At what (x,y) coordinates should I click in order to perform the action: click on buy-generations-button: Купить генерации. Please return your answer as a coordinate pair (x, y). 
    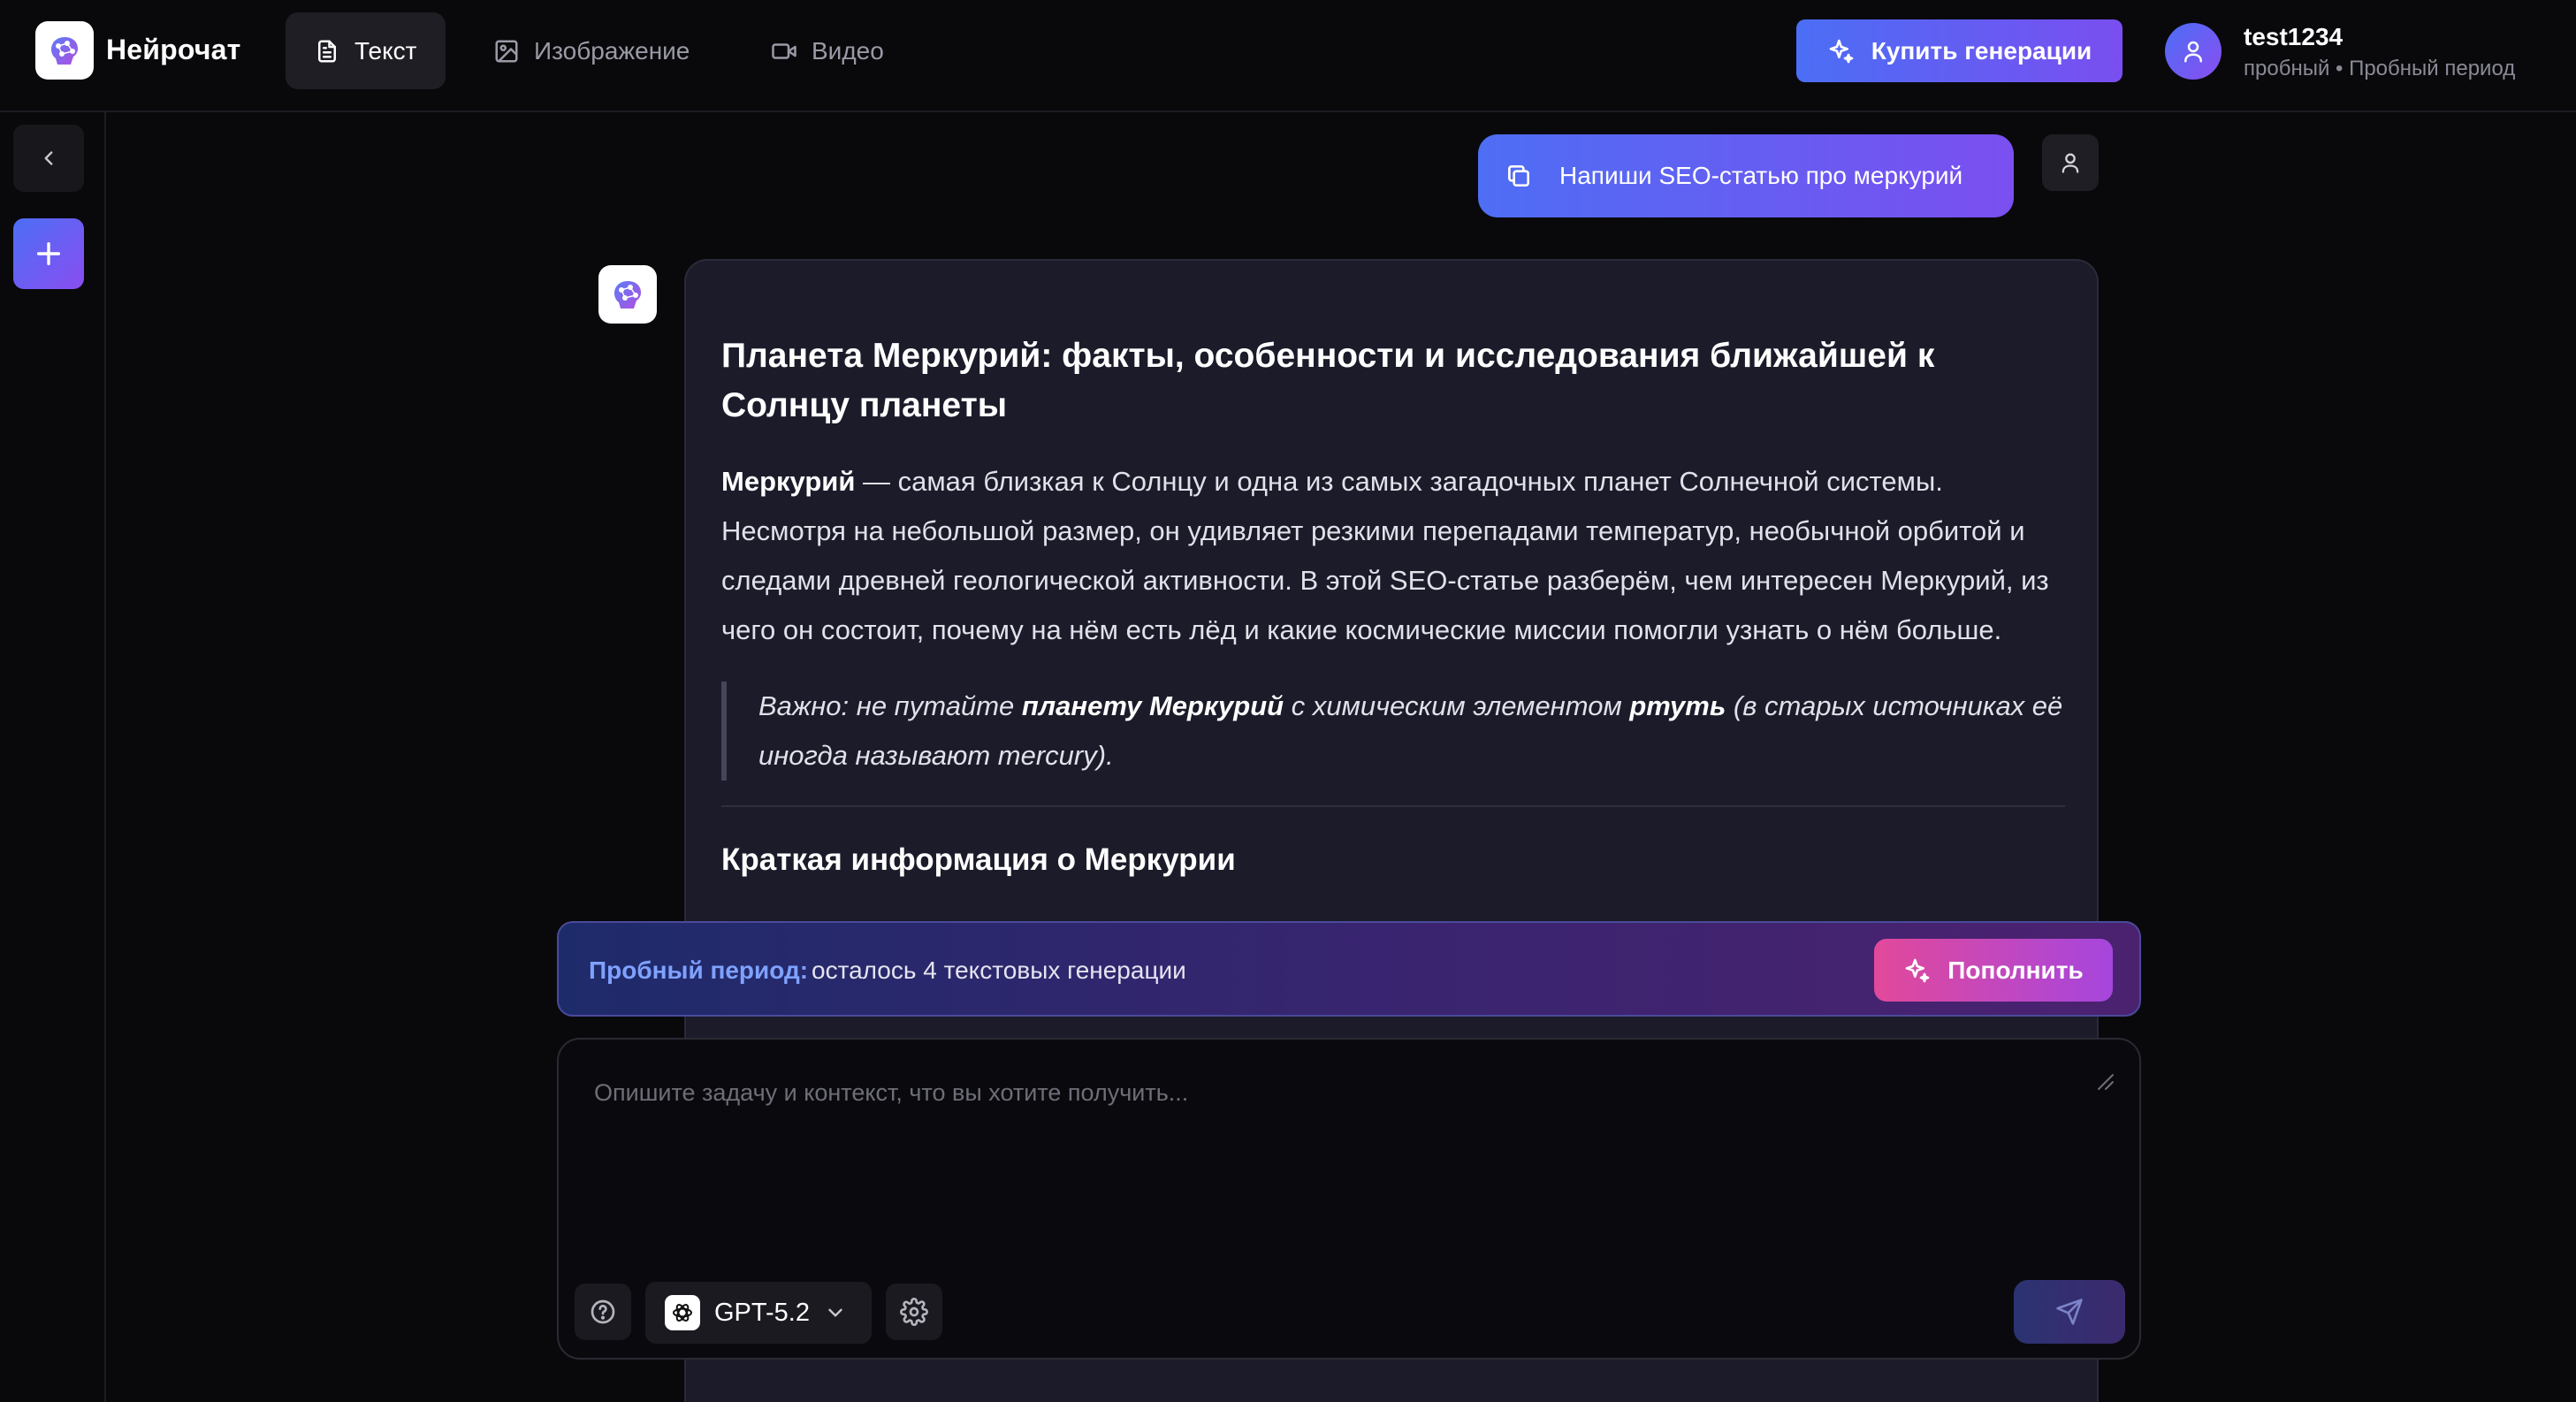
    Looking at the image, I should click on (1959, 50).